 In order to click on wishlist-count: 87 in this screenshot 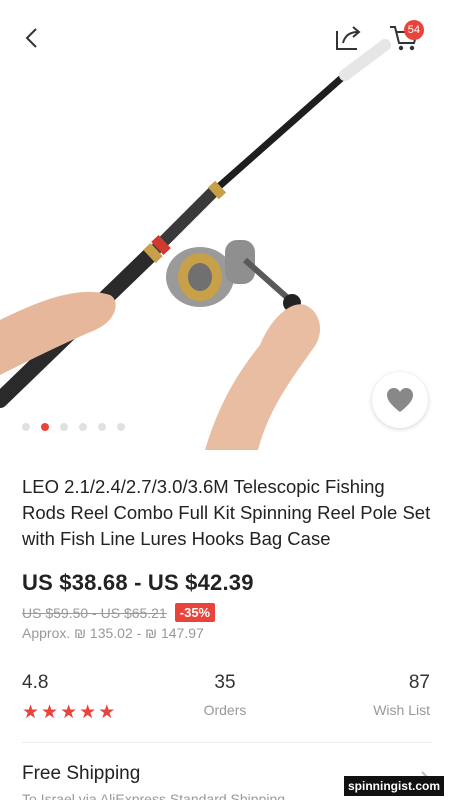, I will do `click(419, 682)`.